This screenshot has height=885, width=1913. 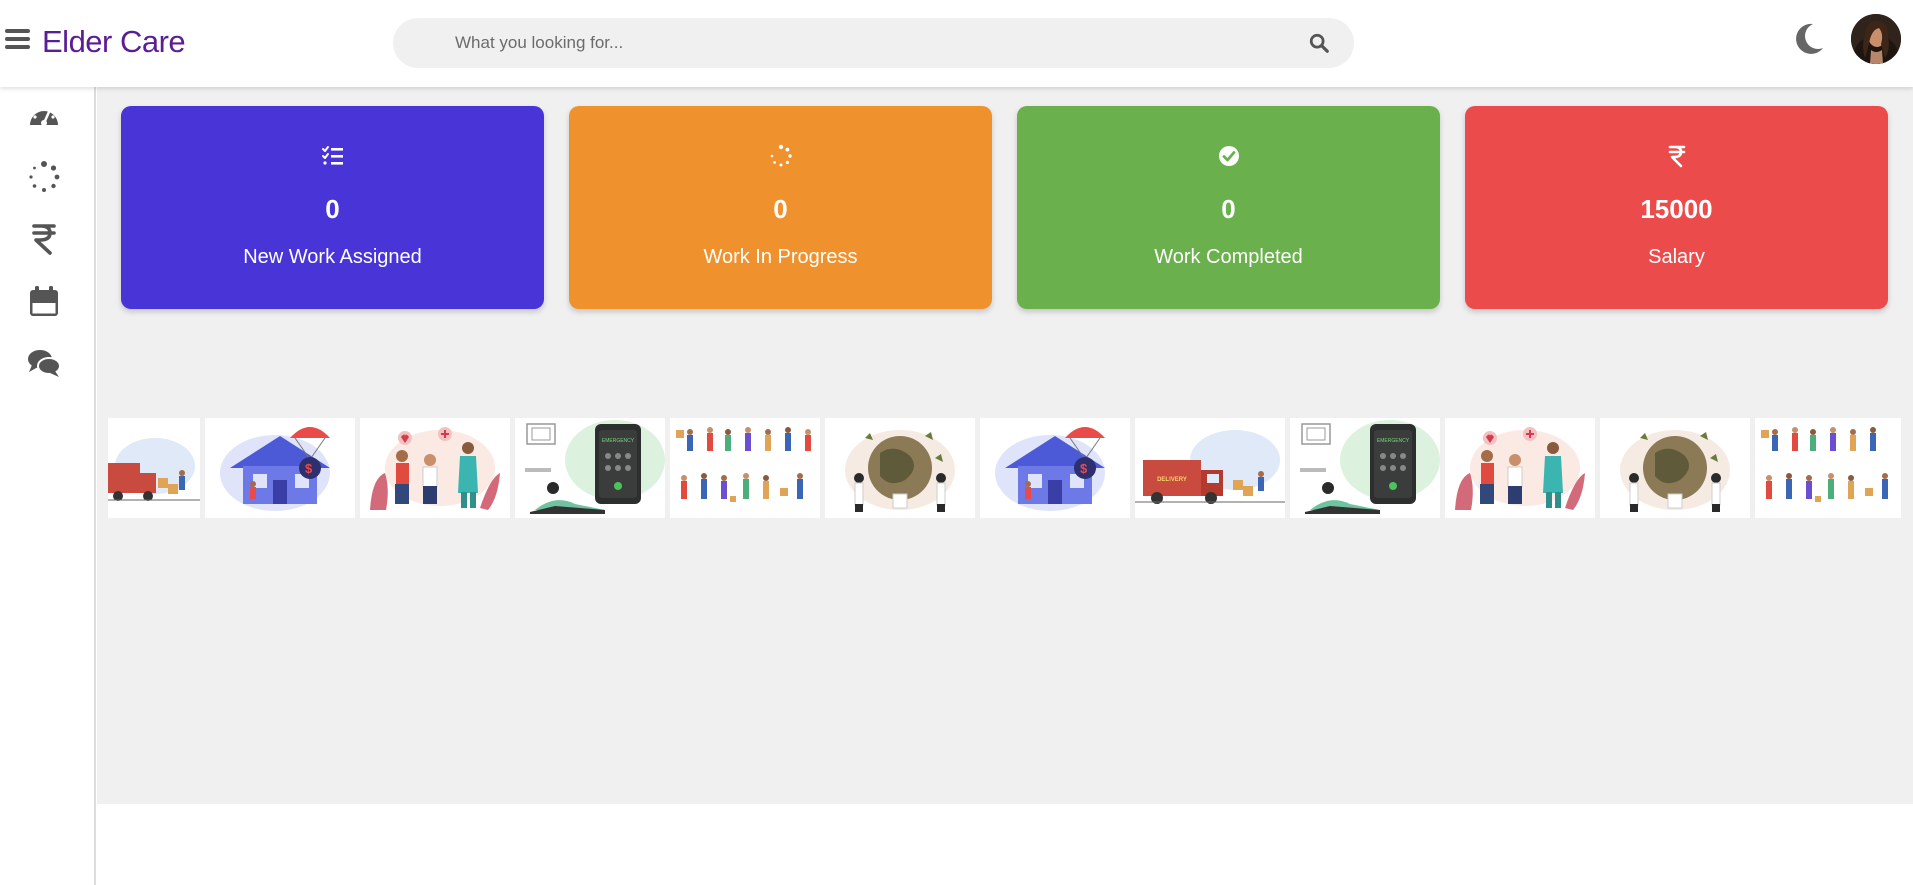 What do you see at coordinates (114, 42) in the screenshot?
I see `app-title: Elder Care` at bounding box center [114, 42].